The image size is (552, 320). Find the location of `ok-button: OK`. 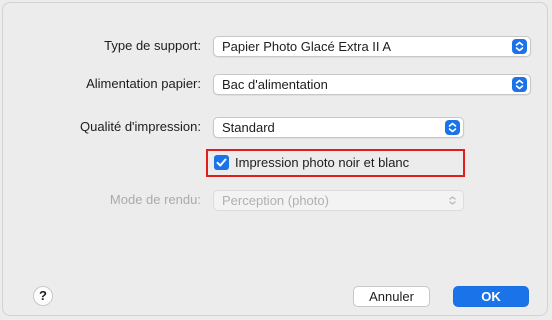

ok-button: OK is located at coordinates (491, 296).